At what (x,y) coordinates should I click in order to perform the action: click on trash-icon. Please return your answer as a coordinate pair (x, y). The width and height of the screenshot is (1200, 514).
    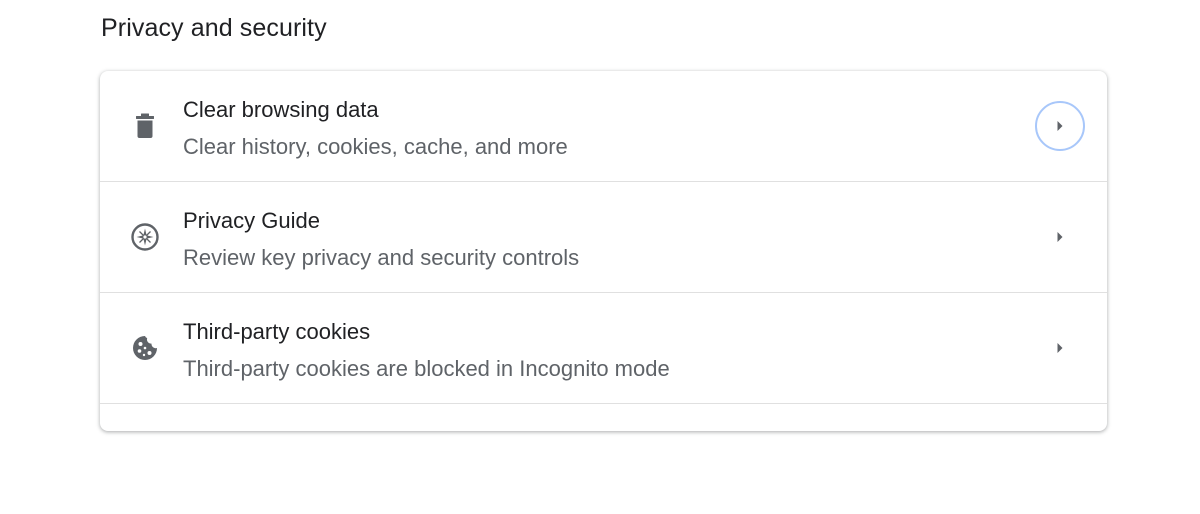
    Looking at the image, I should click on (145, 126).